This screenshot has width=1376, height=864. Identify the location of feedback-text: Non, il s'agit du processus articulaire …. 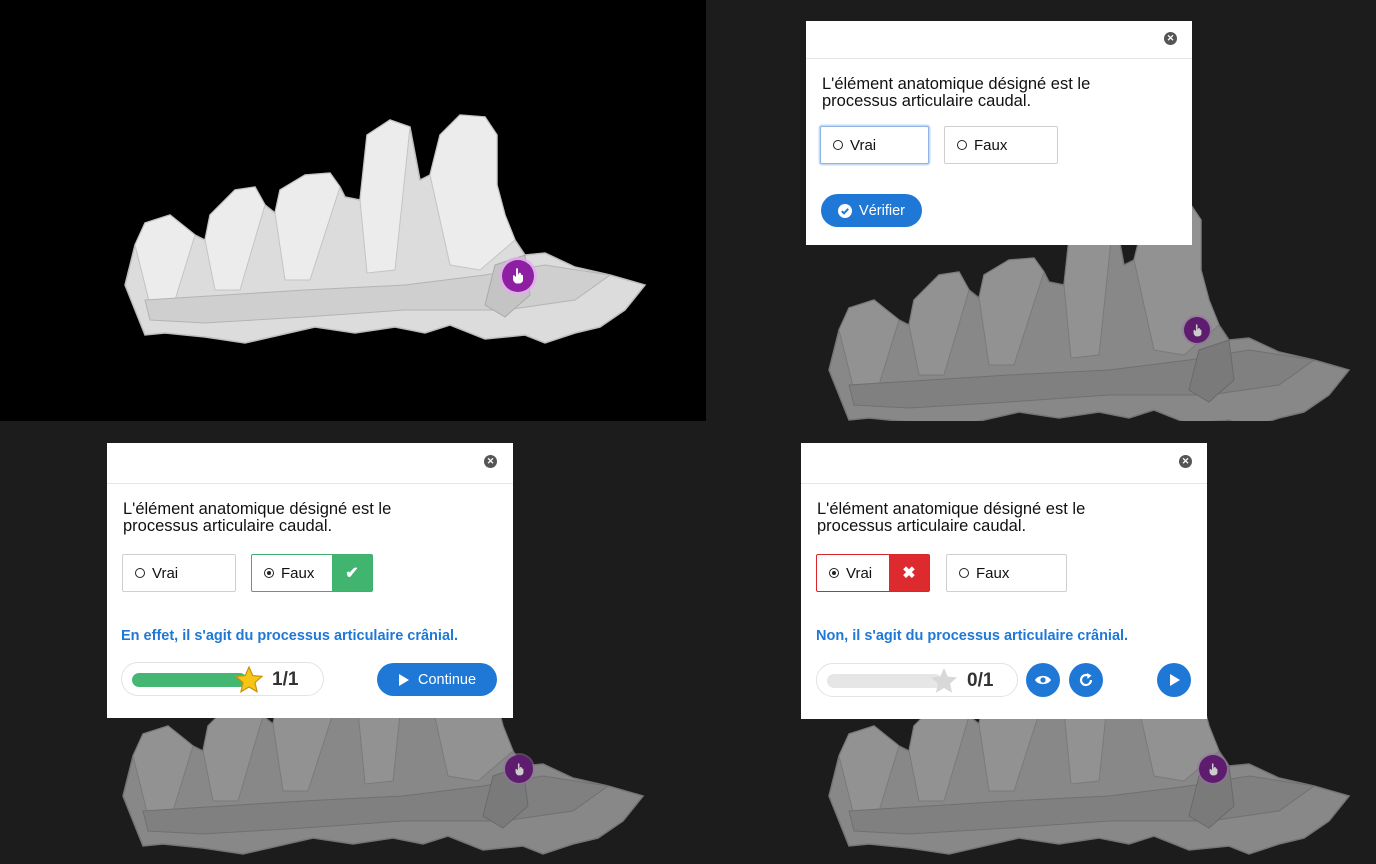
(972, 636).